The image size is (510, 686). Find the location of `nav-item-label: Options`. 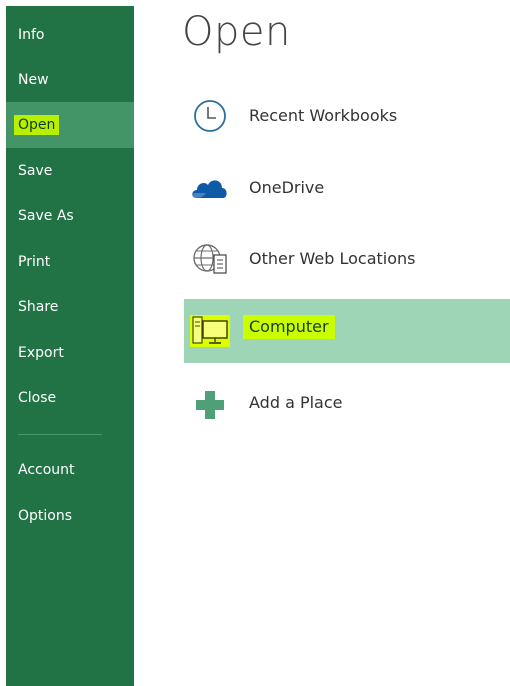

nav-item-label: Options is located at coordinates (45, 516).